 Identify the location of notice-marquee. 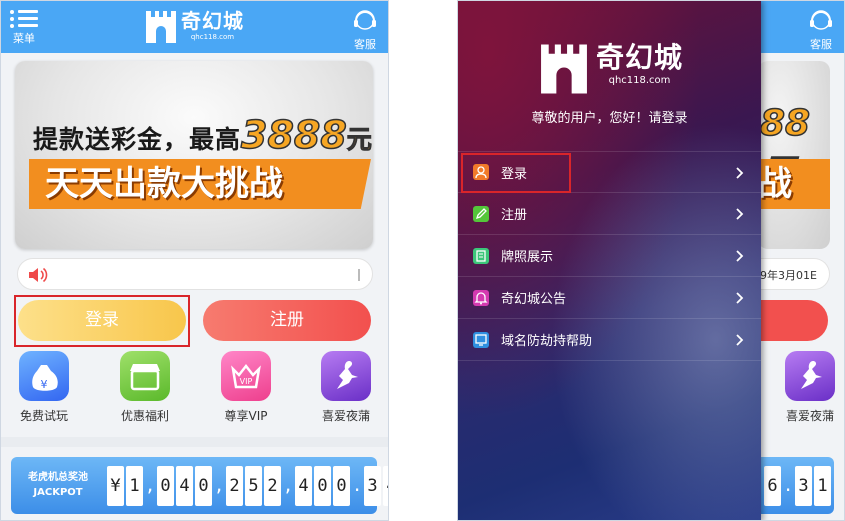
(195, 274).